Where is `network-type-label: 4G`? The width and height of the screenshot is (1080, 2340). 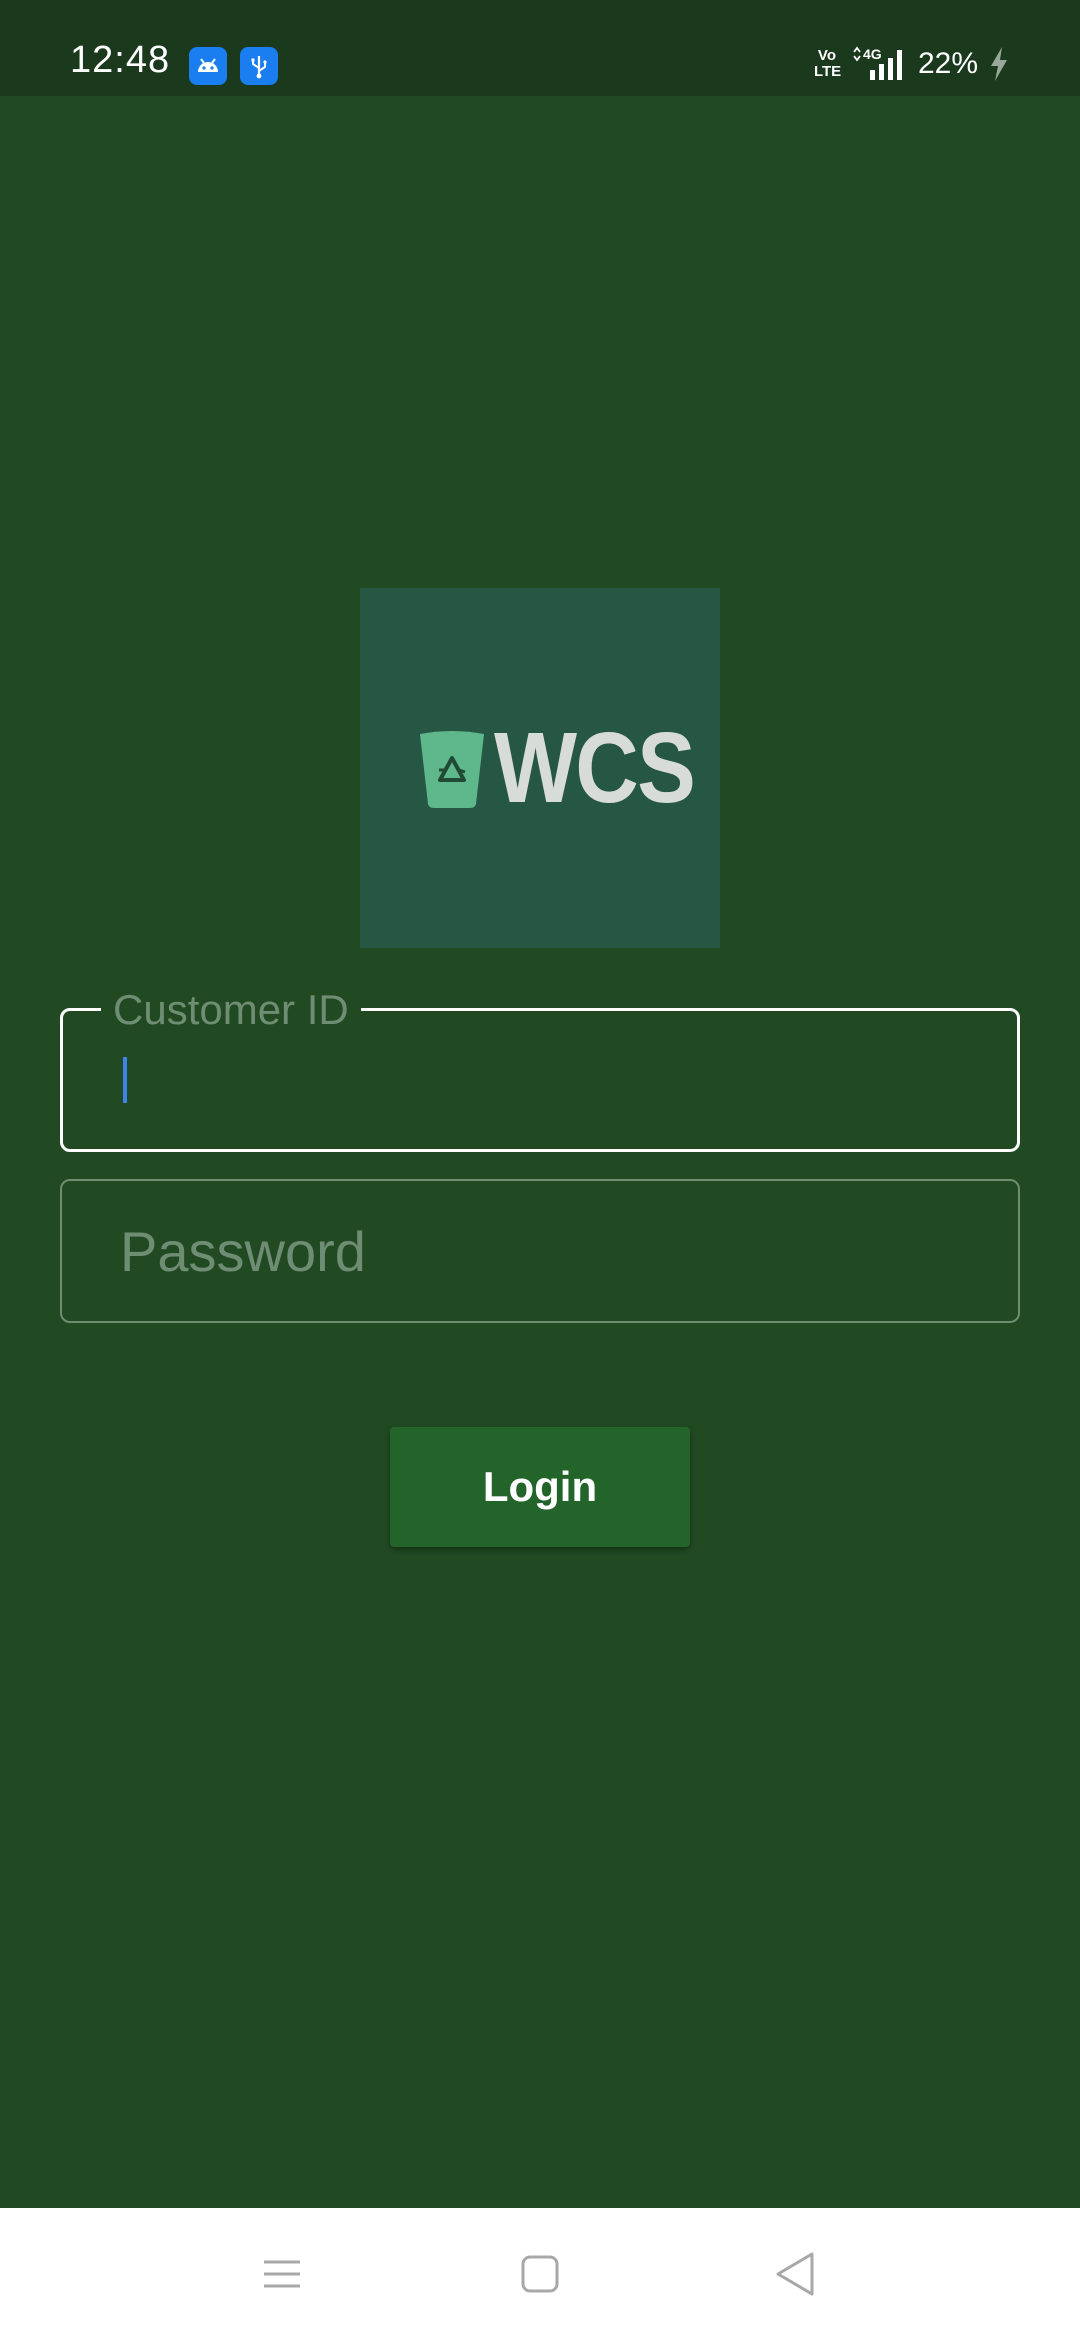 network-type-label: 4G is located at coordinates (872, 54).